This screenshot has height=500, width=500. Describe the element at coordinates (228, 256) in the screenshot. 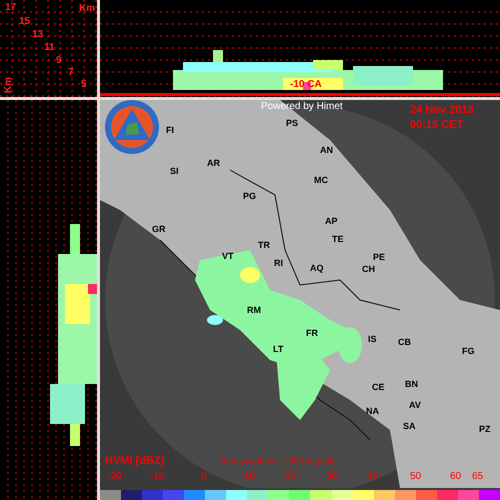

I see `city-label: VT` at that location.